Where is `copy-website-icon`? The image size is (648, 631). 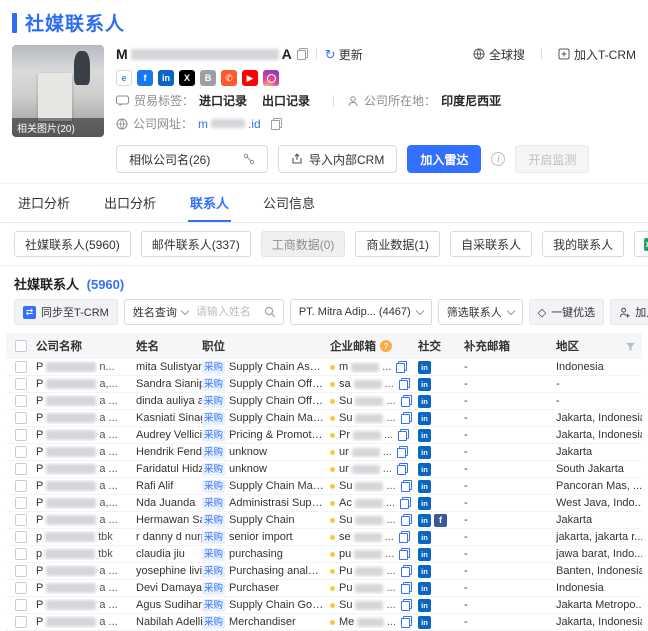 copy-website-icon is located at coordinates (276, 123).